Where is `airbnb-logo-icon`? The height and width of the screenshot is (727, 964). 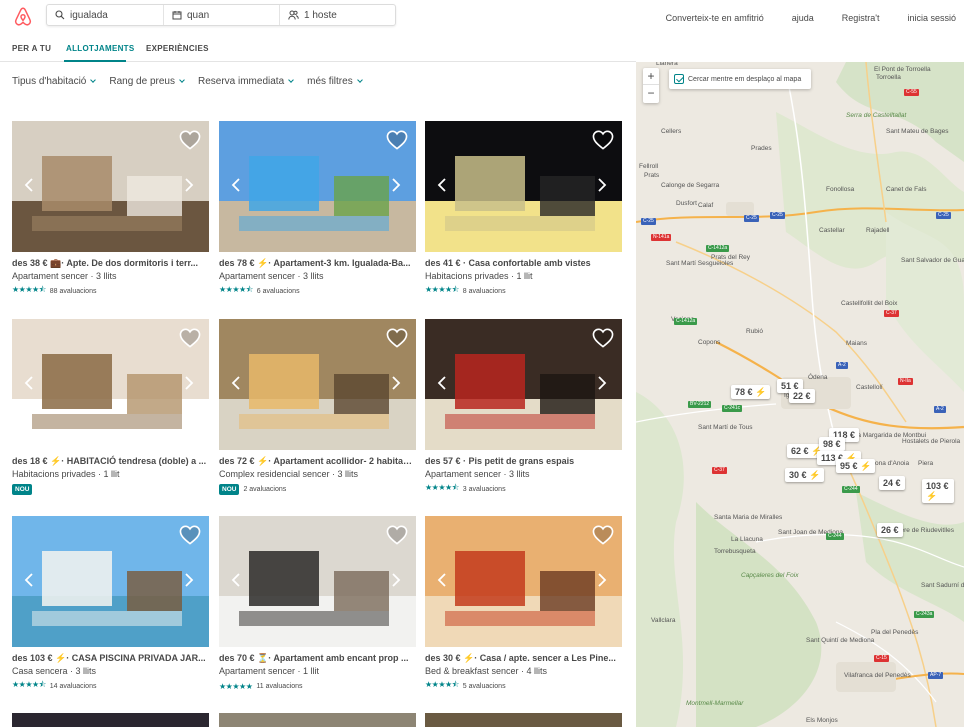 airbnb-logo-icon is located at coordinates (23, 17).